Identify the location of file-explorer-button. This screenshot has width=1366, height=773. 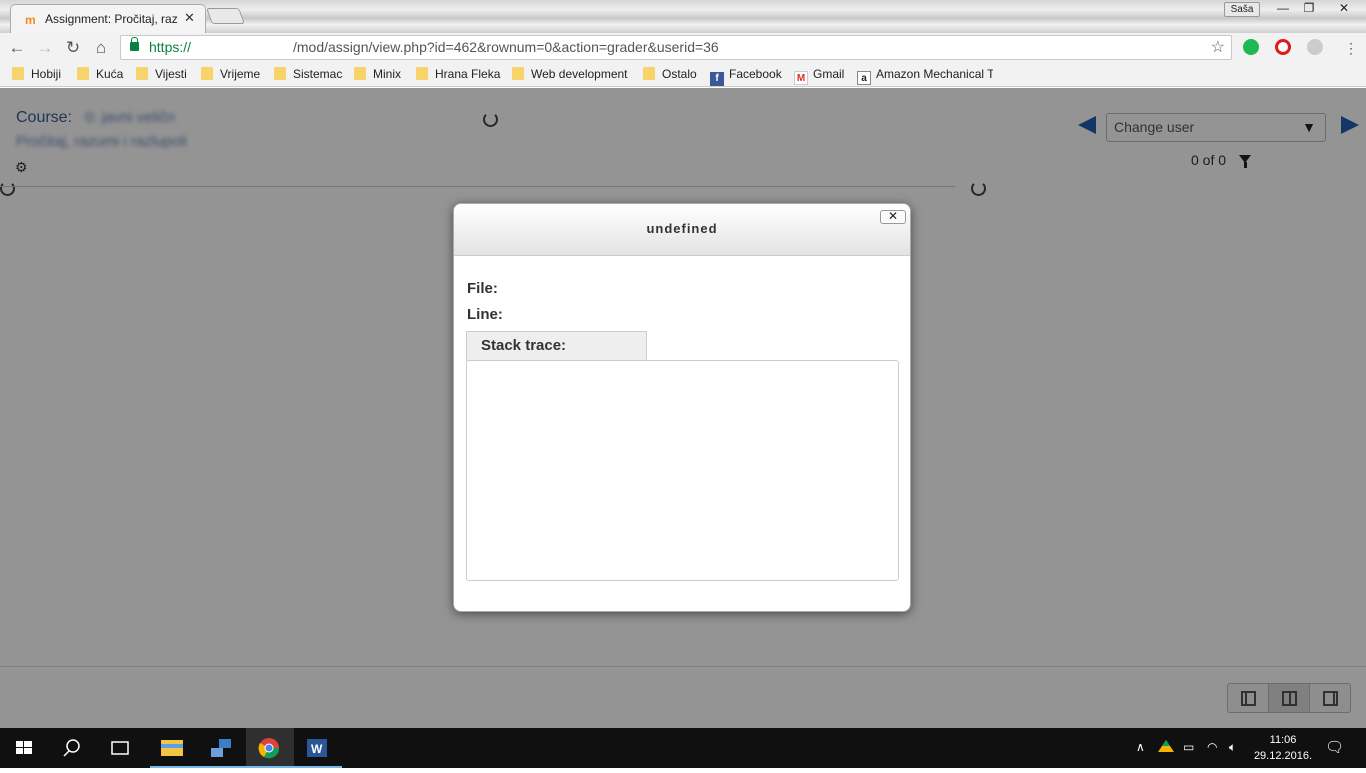
(174, 748).